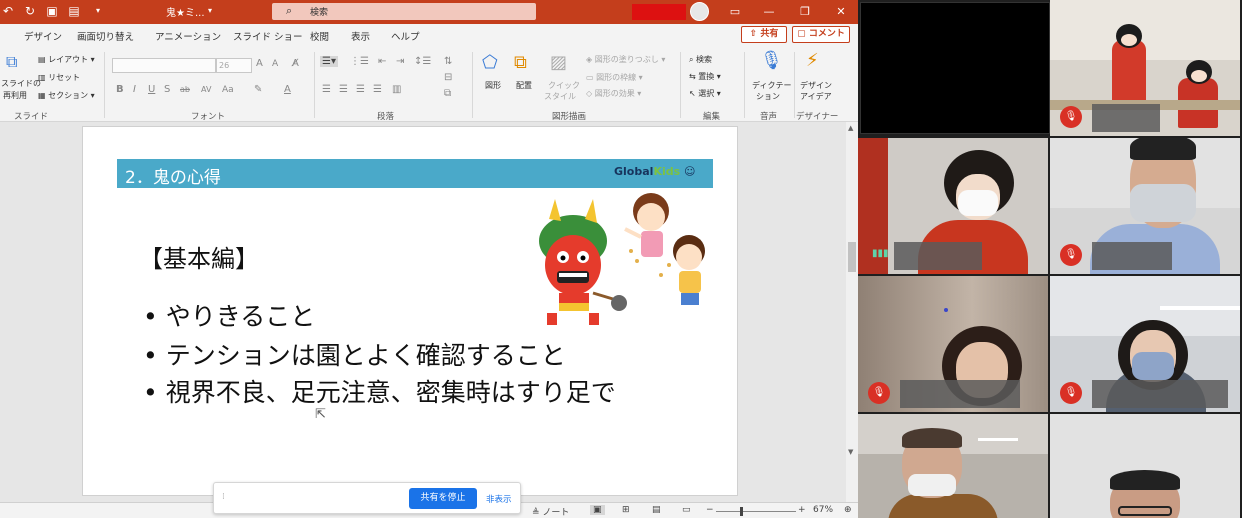 The height and width of the screenshot is (518, 1242). Describe the element at coordinates (656, 510) in the screenshot. I see `reading-view-icon: ▤` at that location.